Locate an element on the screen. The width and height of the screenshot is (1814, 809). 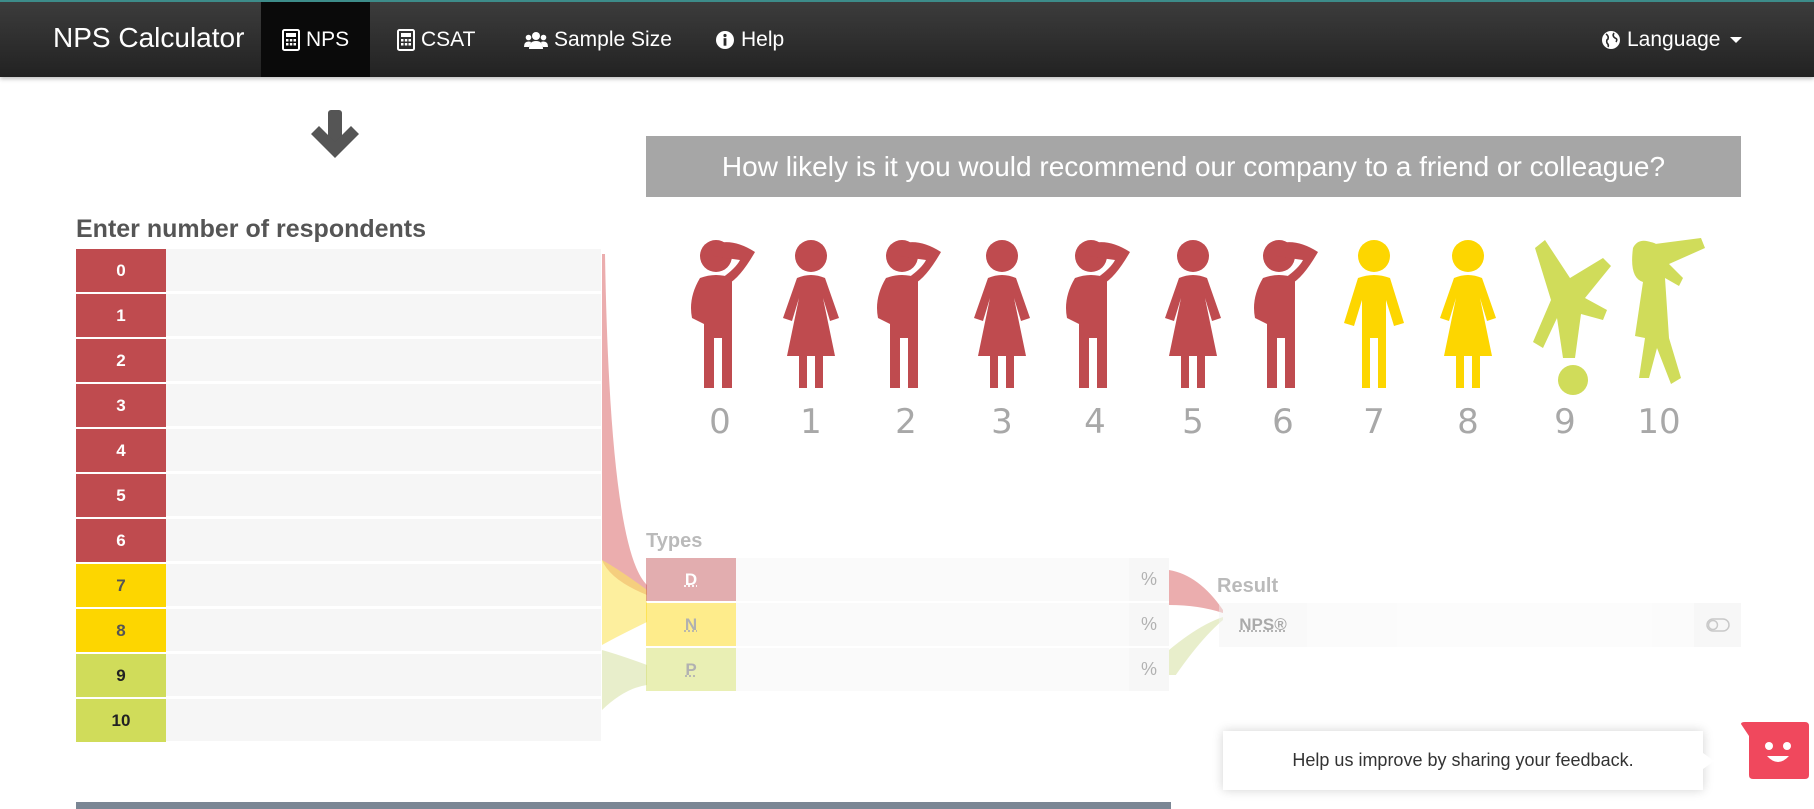
score-label: 5 is located at coordinates (121, 496).